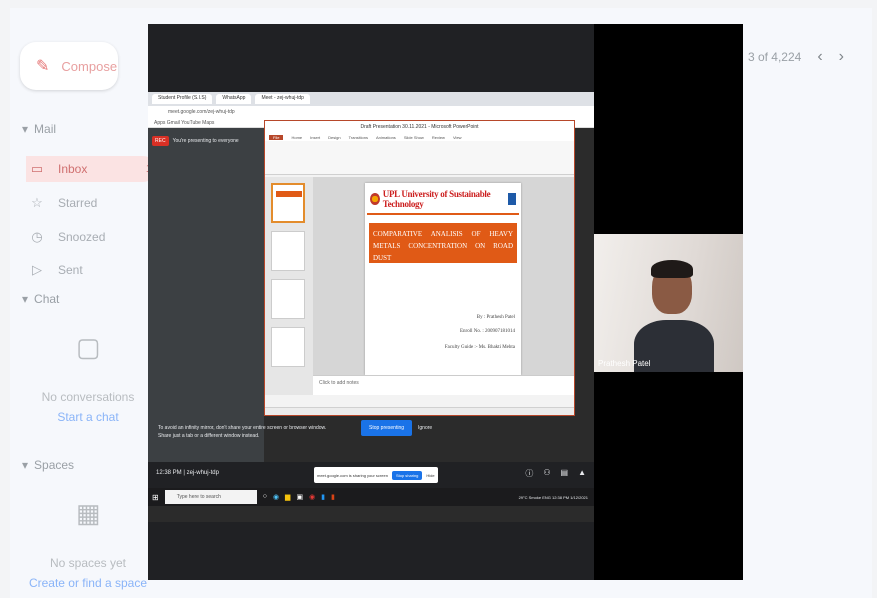 The height and width of the screenshot is (598, 877). I want to click on meeting-time: 12:38 PM | zej-whuj-tdp, so click(187, 473).